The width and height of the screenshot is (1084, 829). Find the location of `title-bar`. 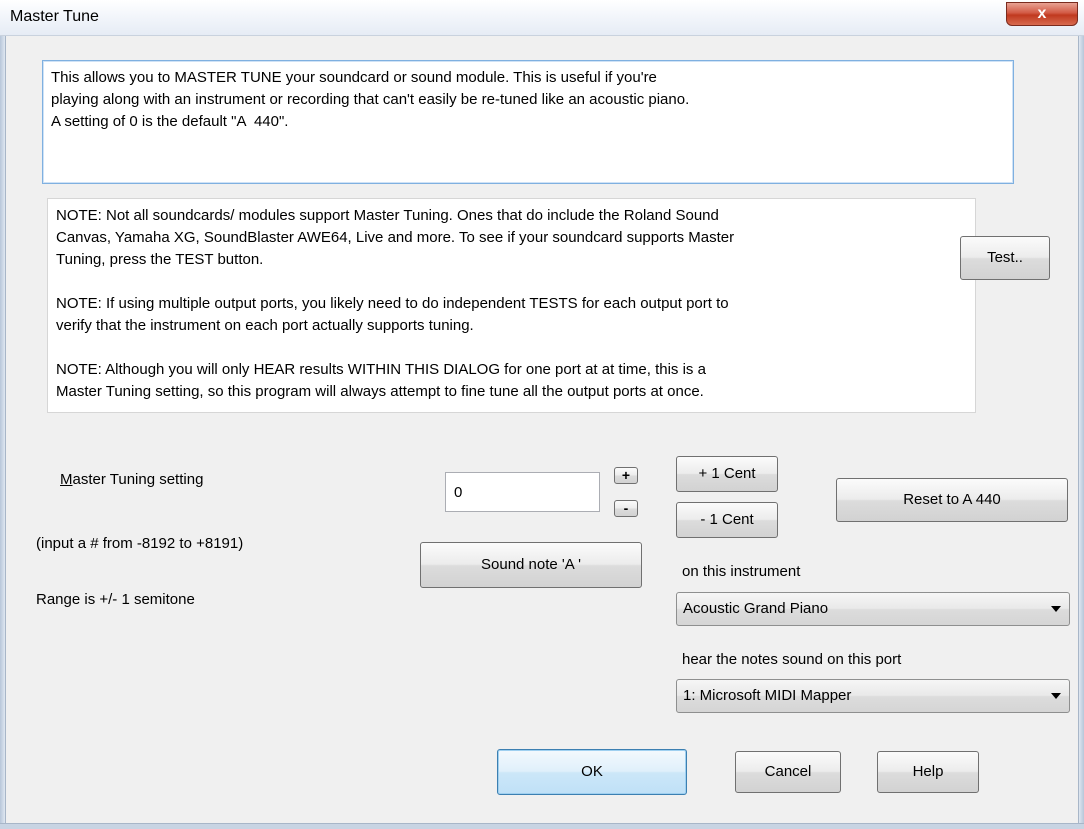

title-bar is located at coordinates (542, 18).